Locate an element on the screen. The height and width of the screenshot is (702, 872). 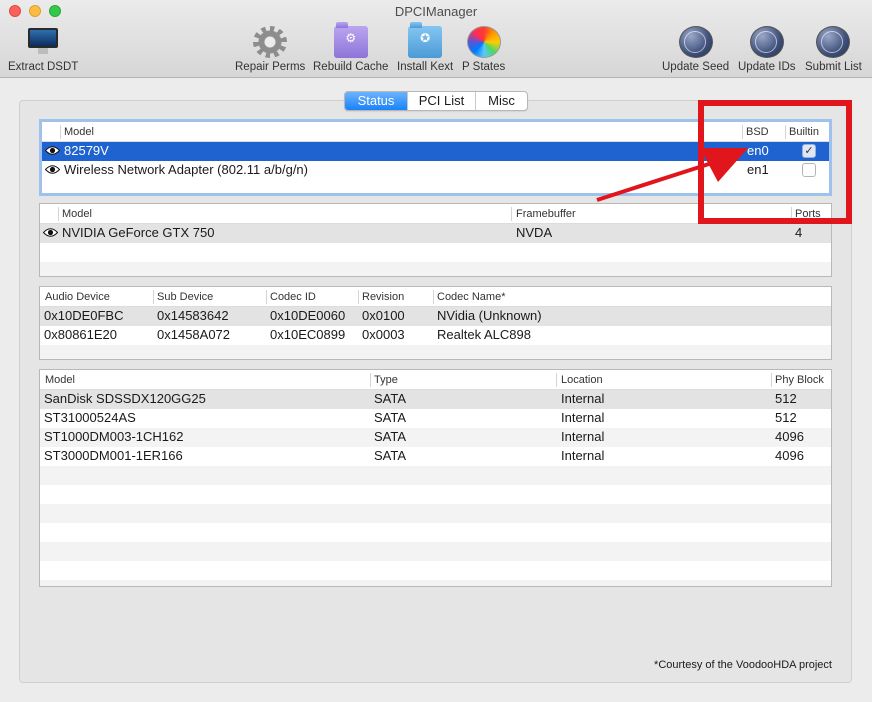
codec-id-cell: 0x10EC0899 is located at coordinates (308, 334).